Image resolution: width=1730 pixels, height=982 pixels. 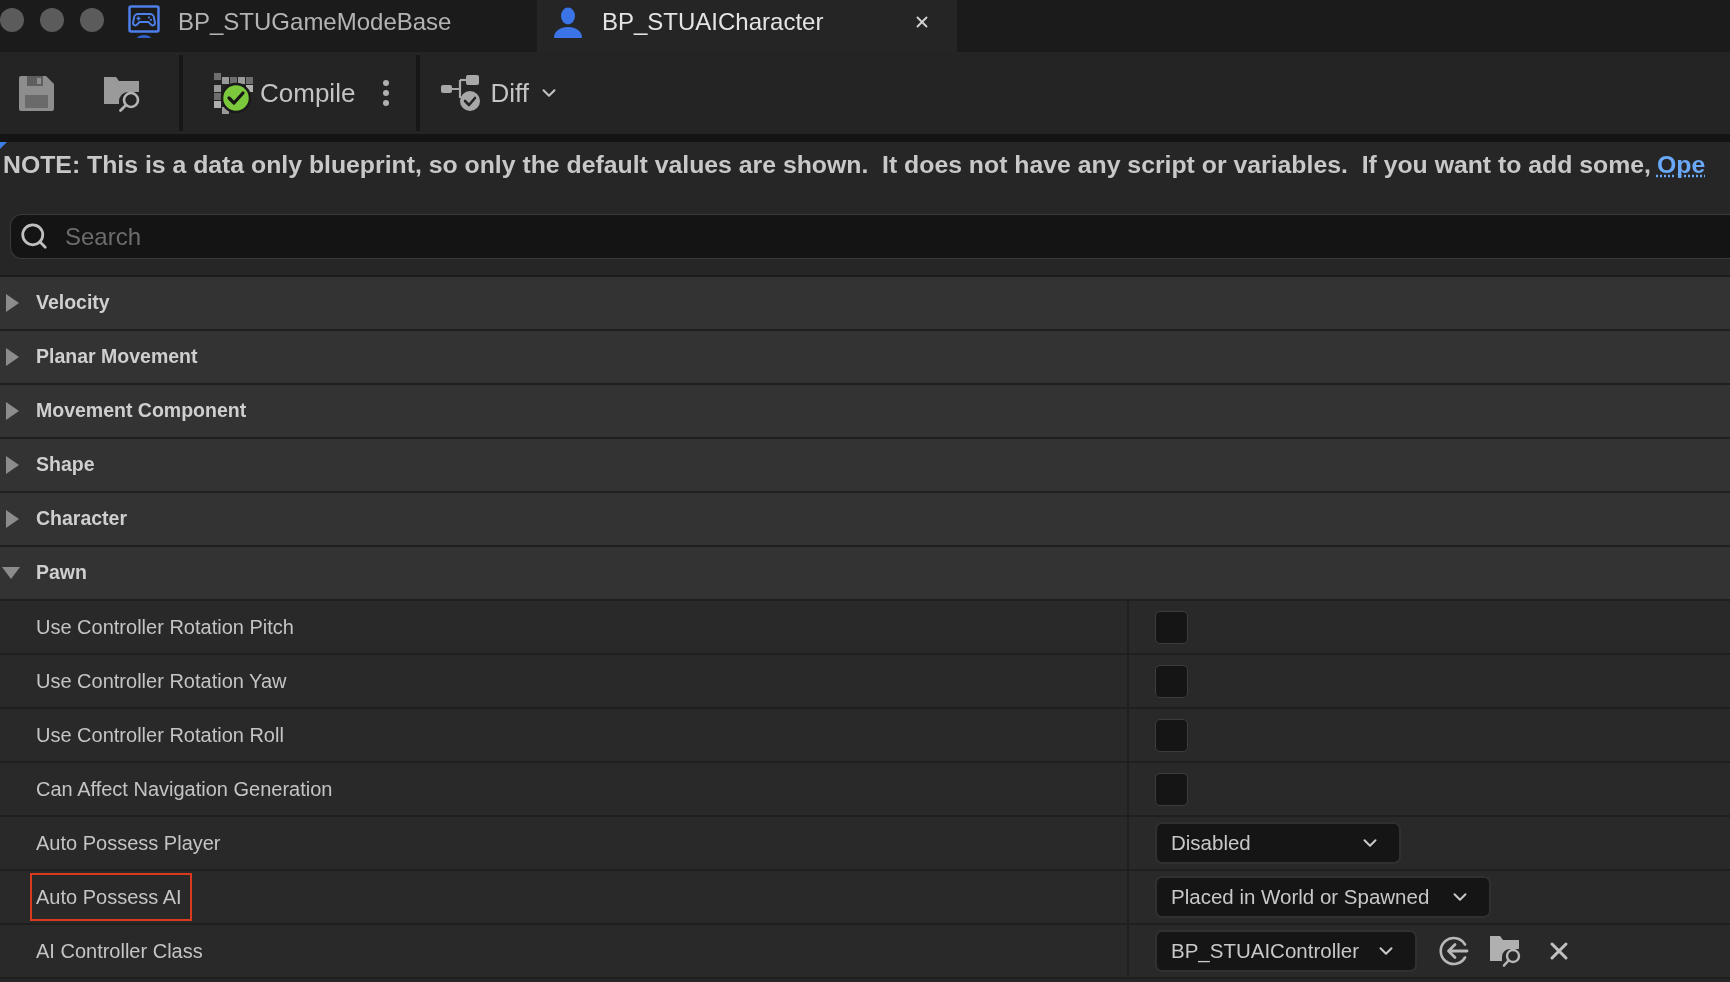 What do you see at coordinates (865, 574) in the screenshot?
I see `category-header: Pawn` at bounding box center [865, 574].